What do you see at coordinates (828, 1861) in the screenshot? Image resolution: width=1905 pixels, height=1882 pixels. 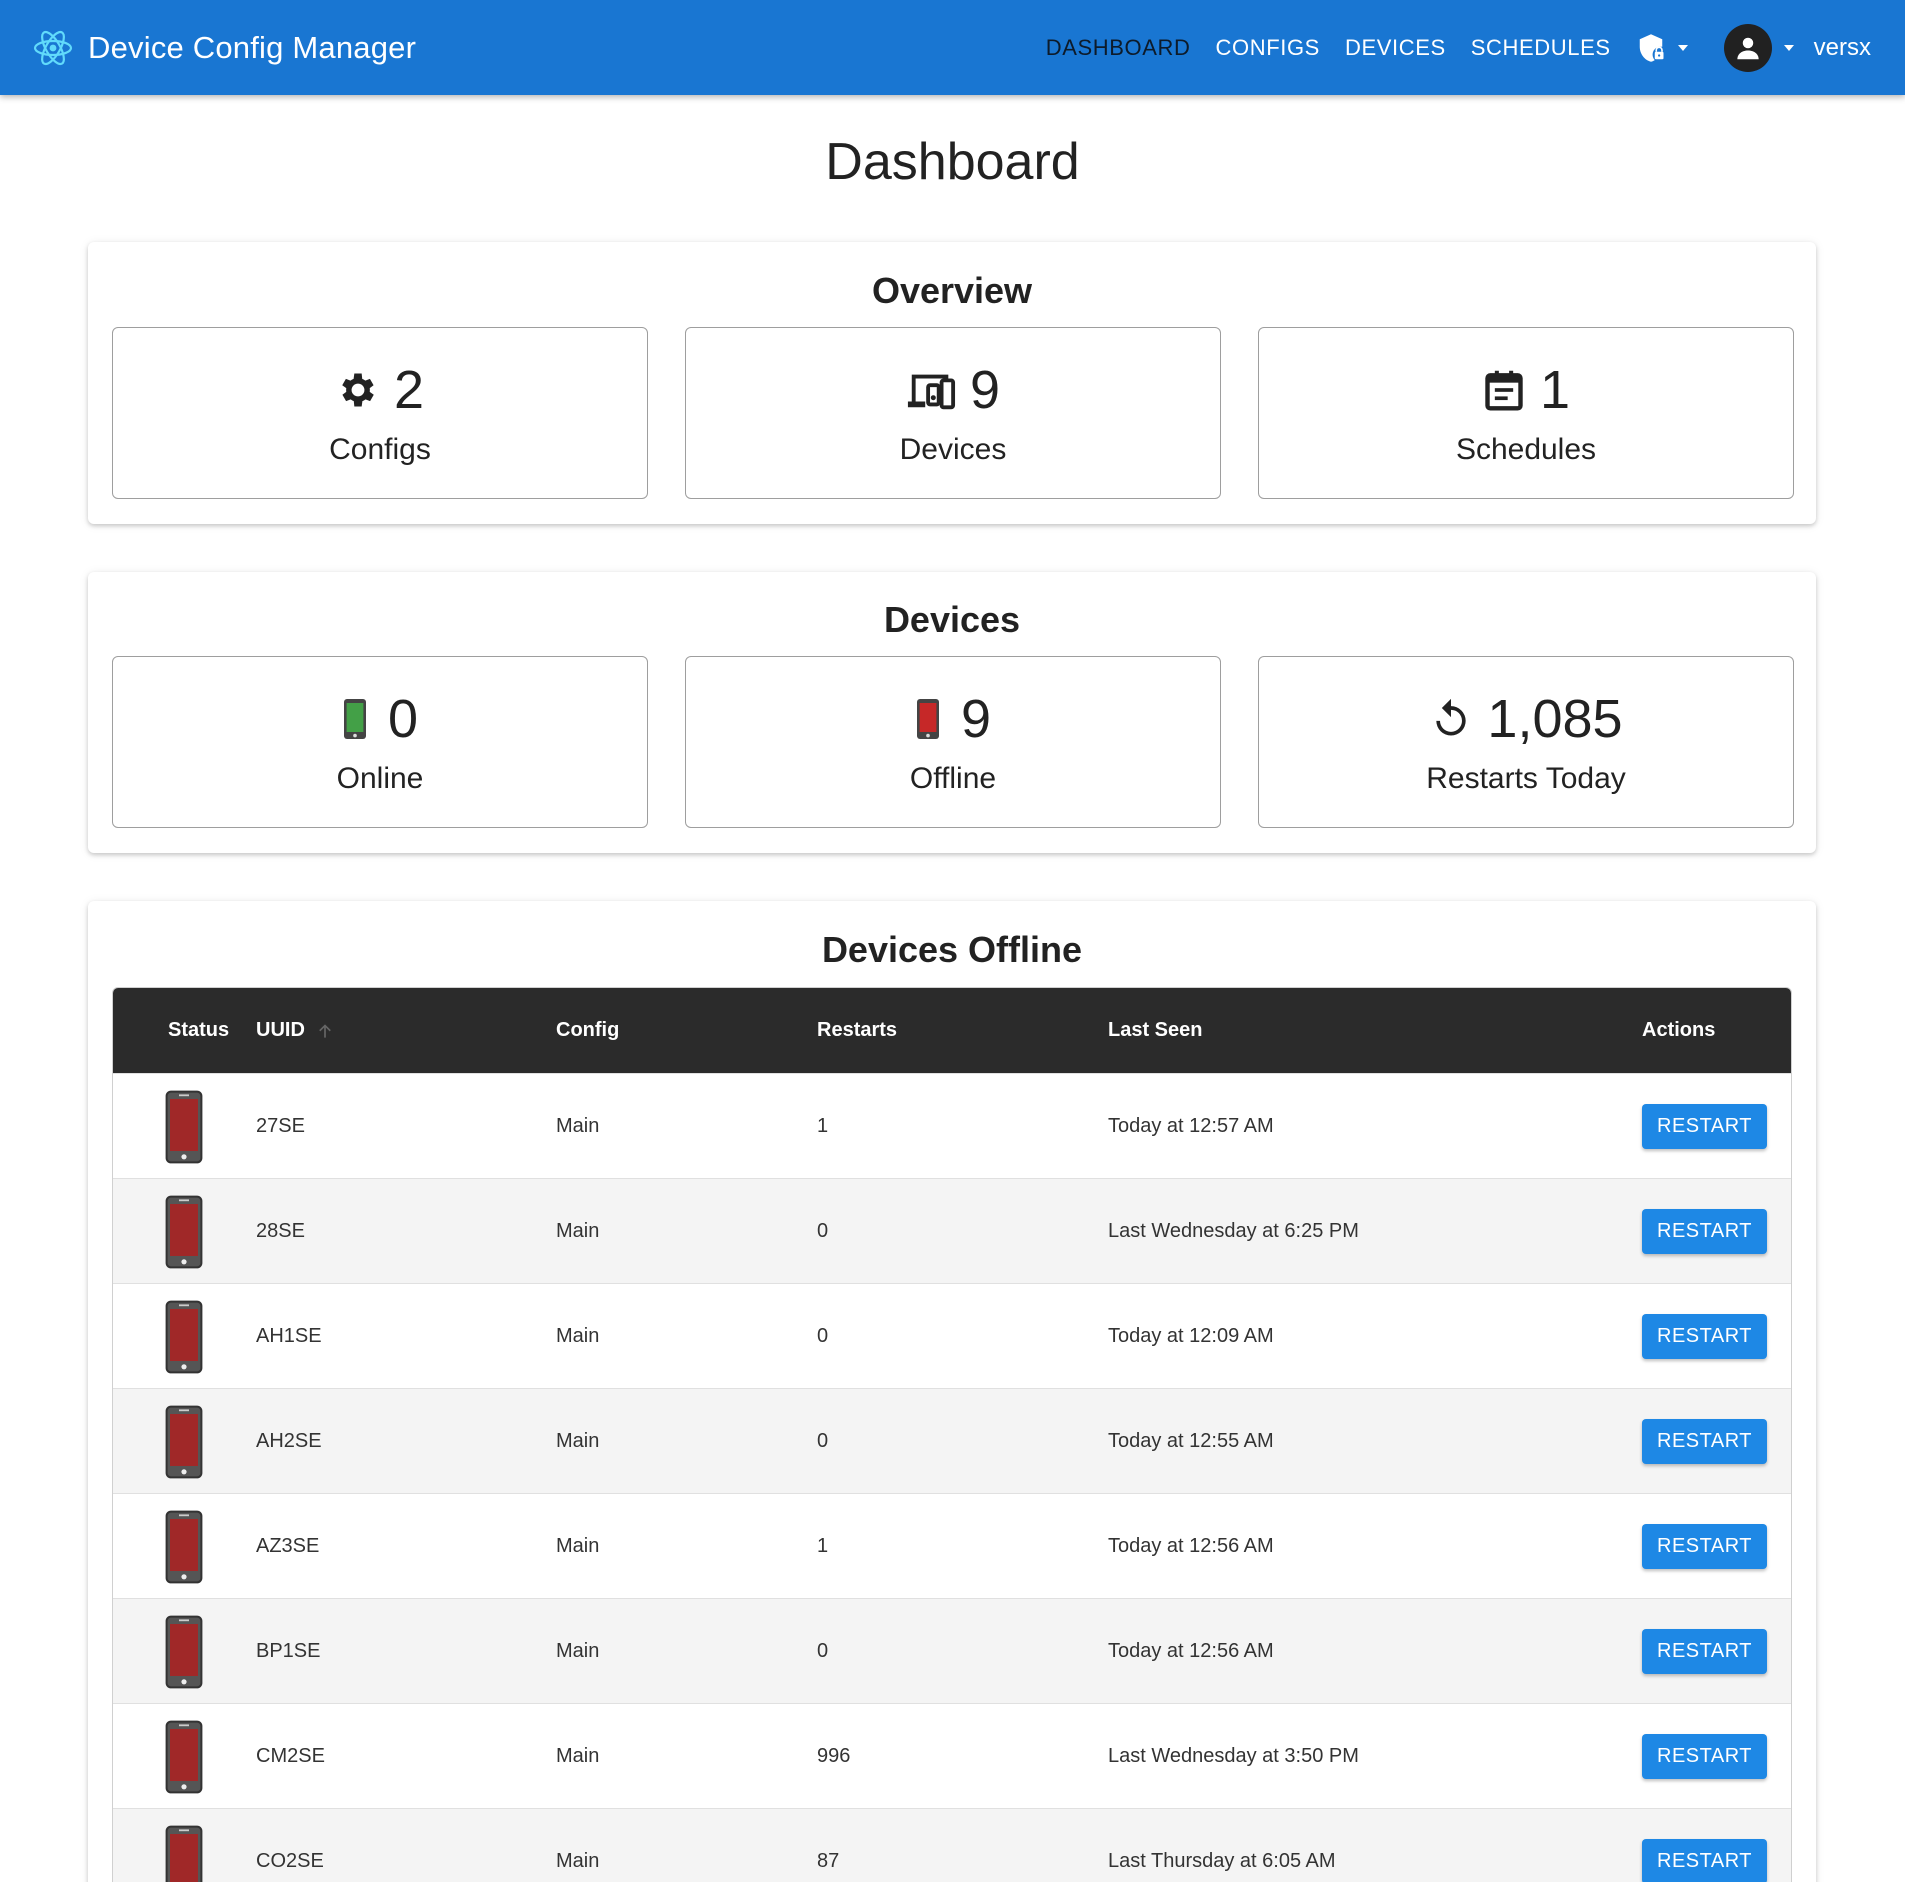 I see `restarts-text: 87` at bounding box center [828, 1861].